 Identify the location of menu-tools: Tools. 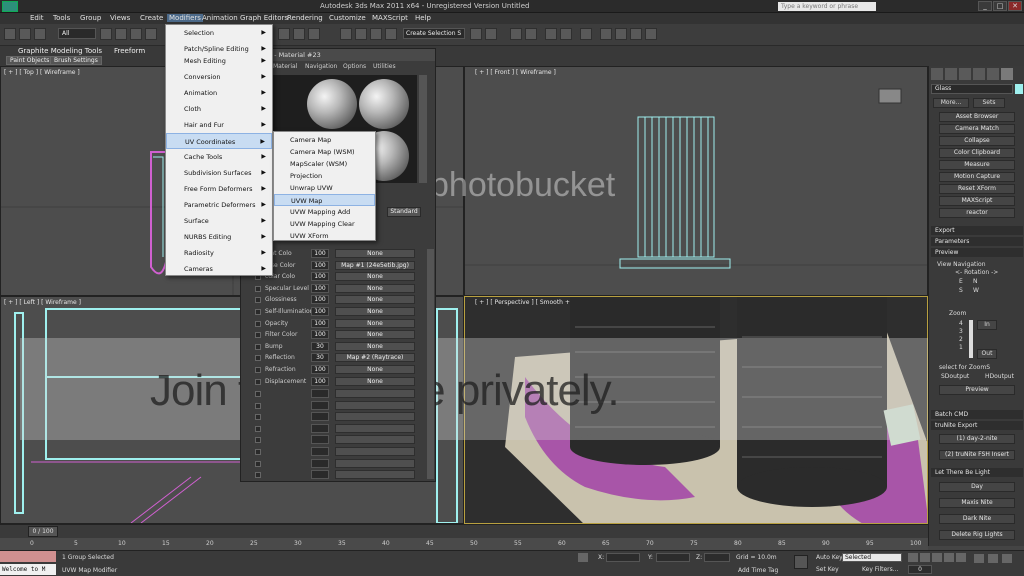
(61, 18).